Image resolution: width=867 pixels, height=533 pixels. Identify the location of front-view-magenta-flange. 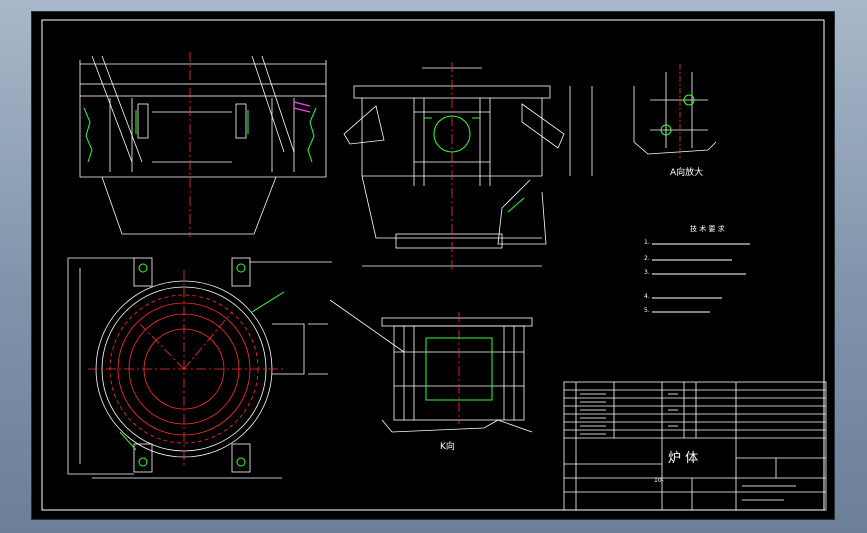
(302, 107).